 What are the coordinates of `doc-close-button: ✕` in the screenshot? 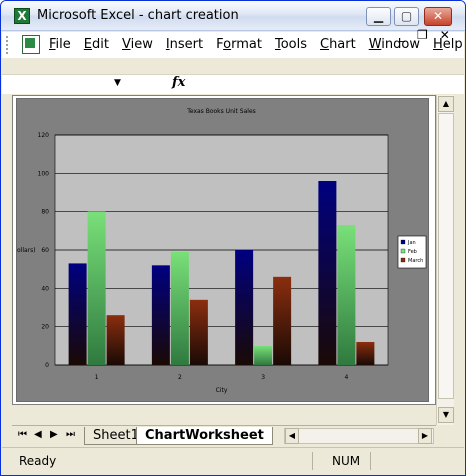 It's located at (445, 35).